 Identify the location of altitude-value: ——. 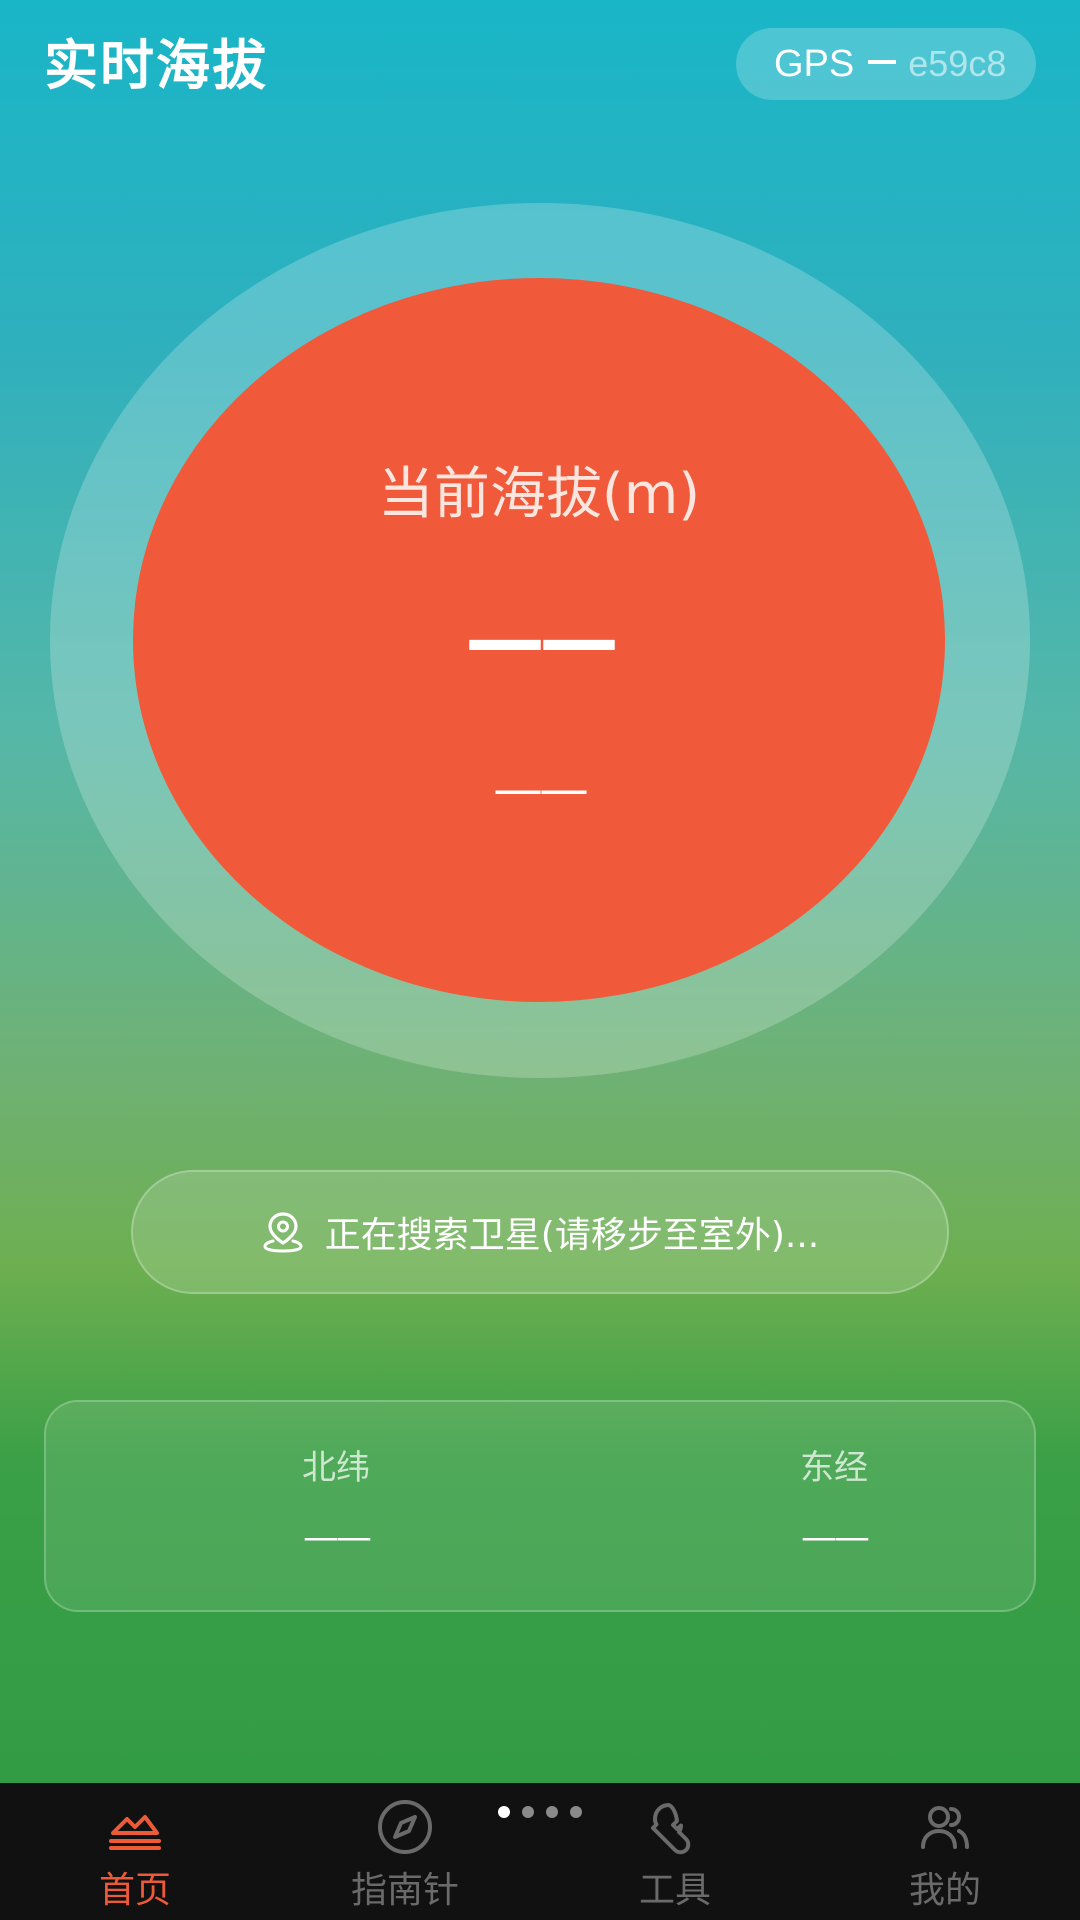
(542, 639).